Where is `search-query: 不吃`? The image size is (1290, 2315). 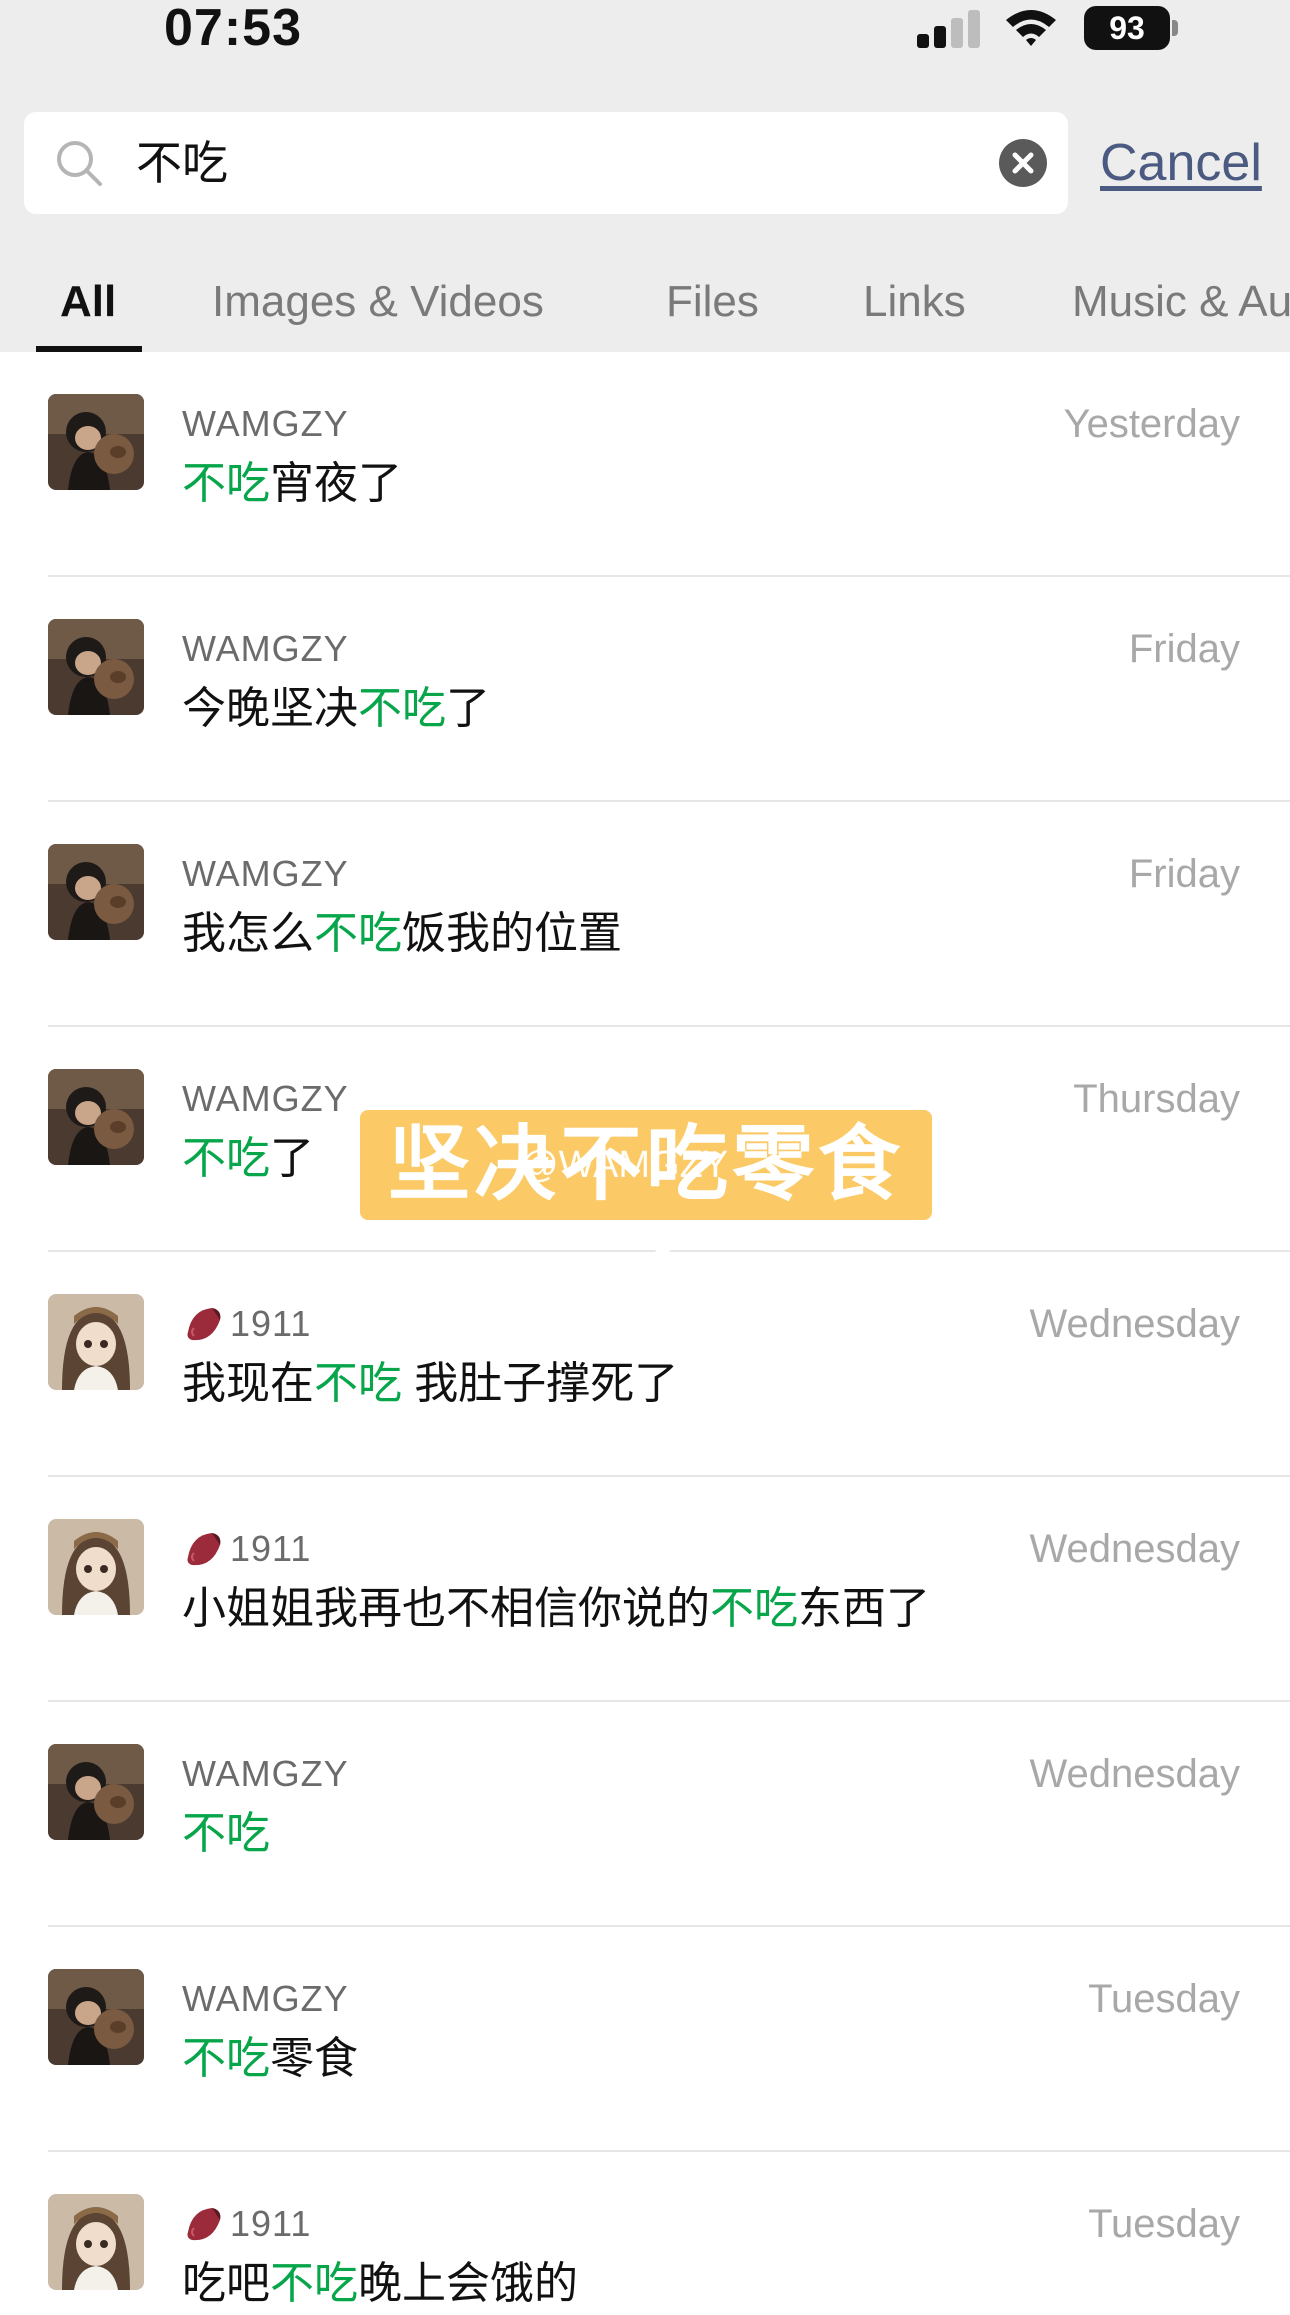
search-query: 不吃 is located at coordinates (182, 163).